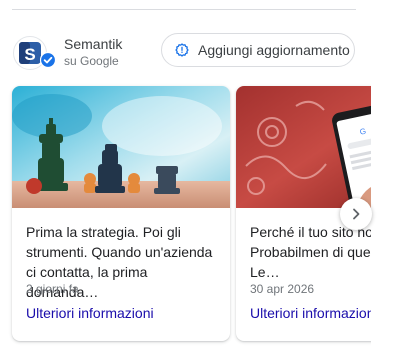  What do you see at coordinates (182, 50) in the screenshot?
I see `update-icon` at bounding box center [182, 50].